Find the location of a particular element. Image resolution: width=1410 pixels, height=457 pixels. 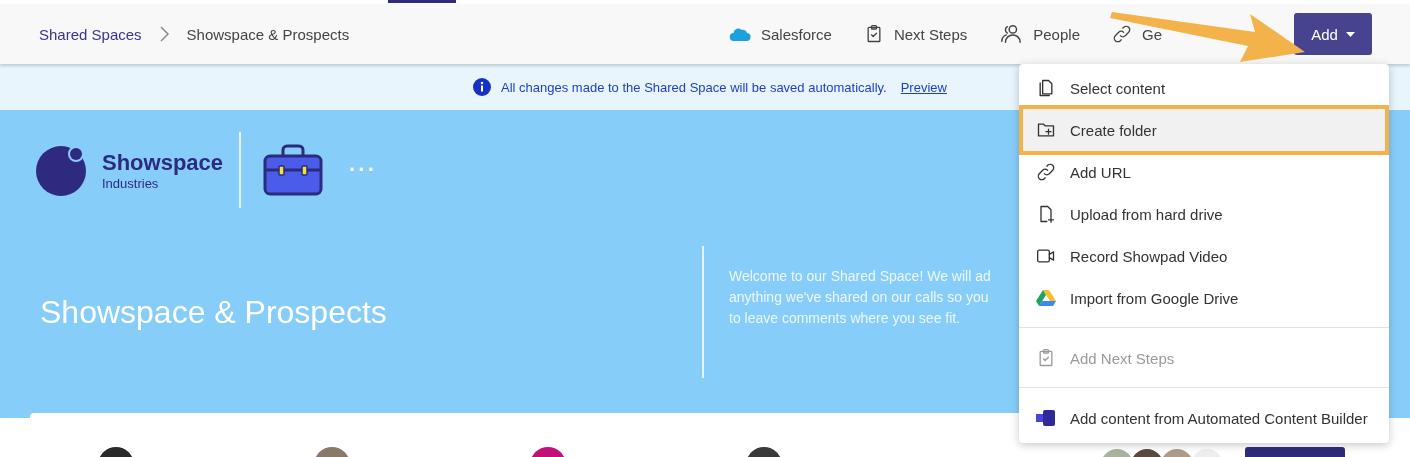

menu-item: Select content is located at coordinates (1204, 88).